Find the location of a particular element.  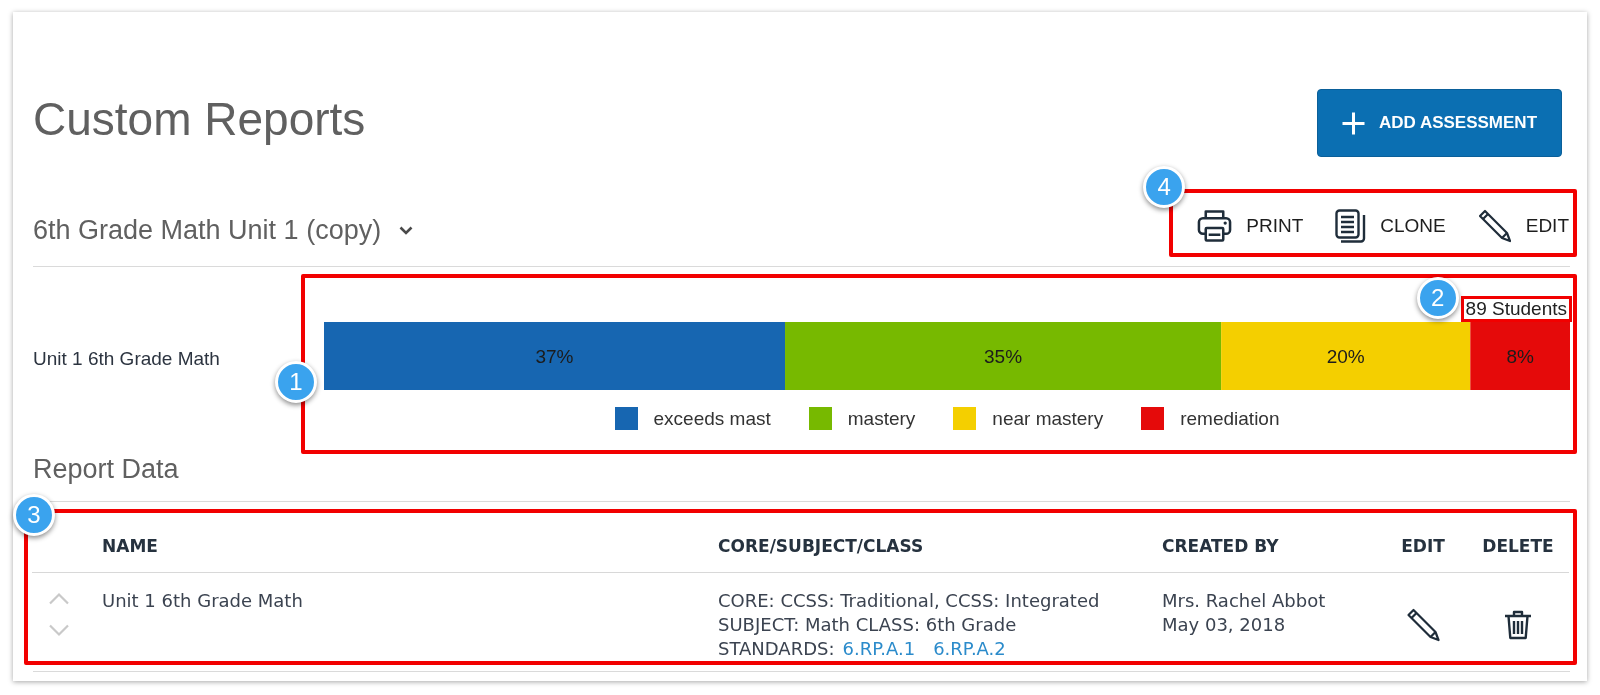

legend-label: near mastery is located at coordinates (1048, 418).